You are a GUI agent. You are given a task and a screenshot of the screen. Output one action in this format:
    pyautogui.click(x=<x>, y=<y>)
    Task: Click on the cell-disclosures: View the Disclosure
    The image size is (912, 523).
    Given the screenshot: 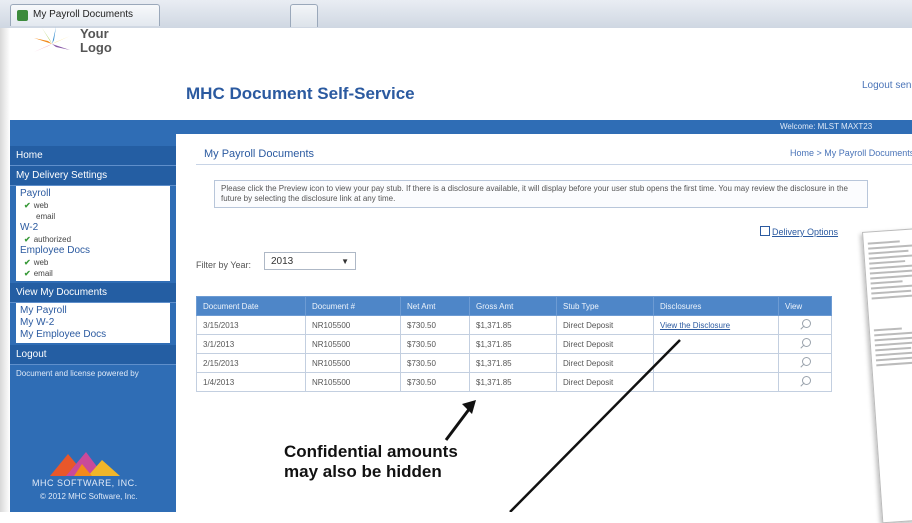 What is the action you would take?
    pyautogui.click(x=716, y=325)
    